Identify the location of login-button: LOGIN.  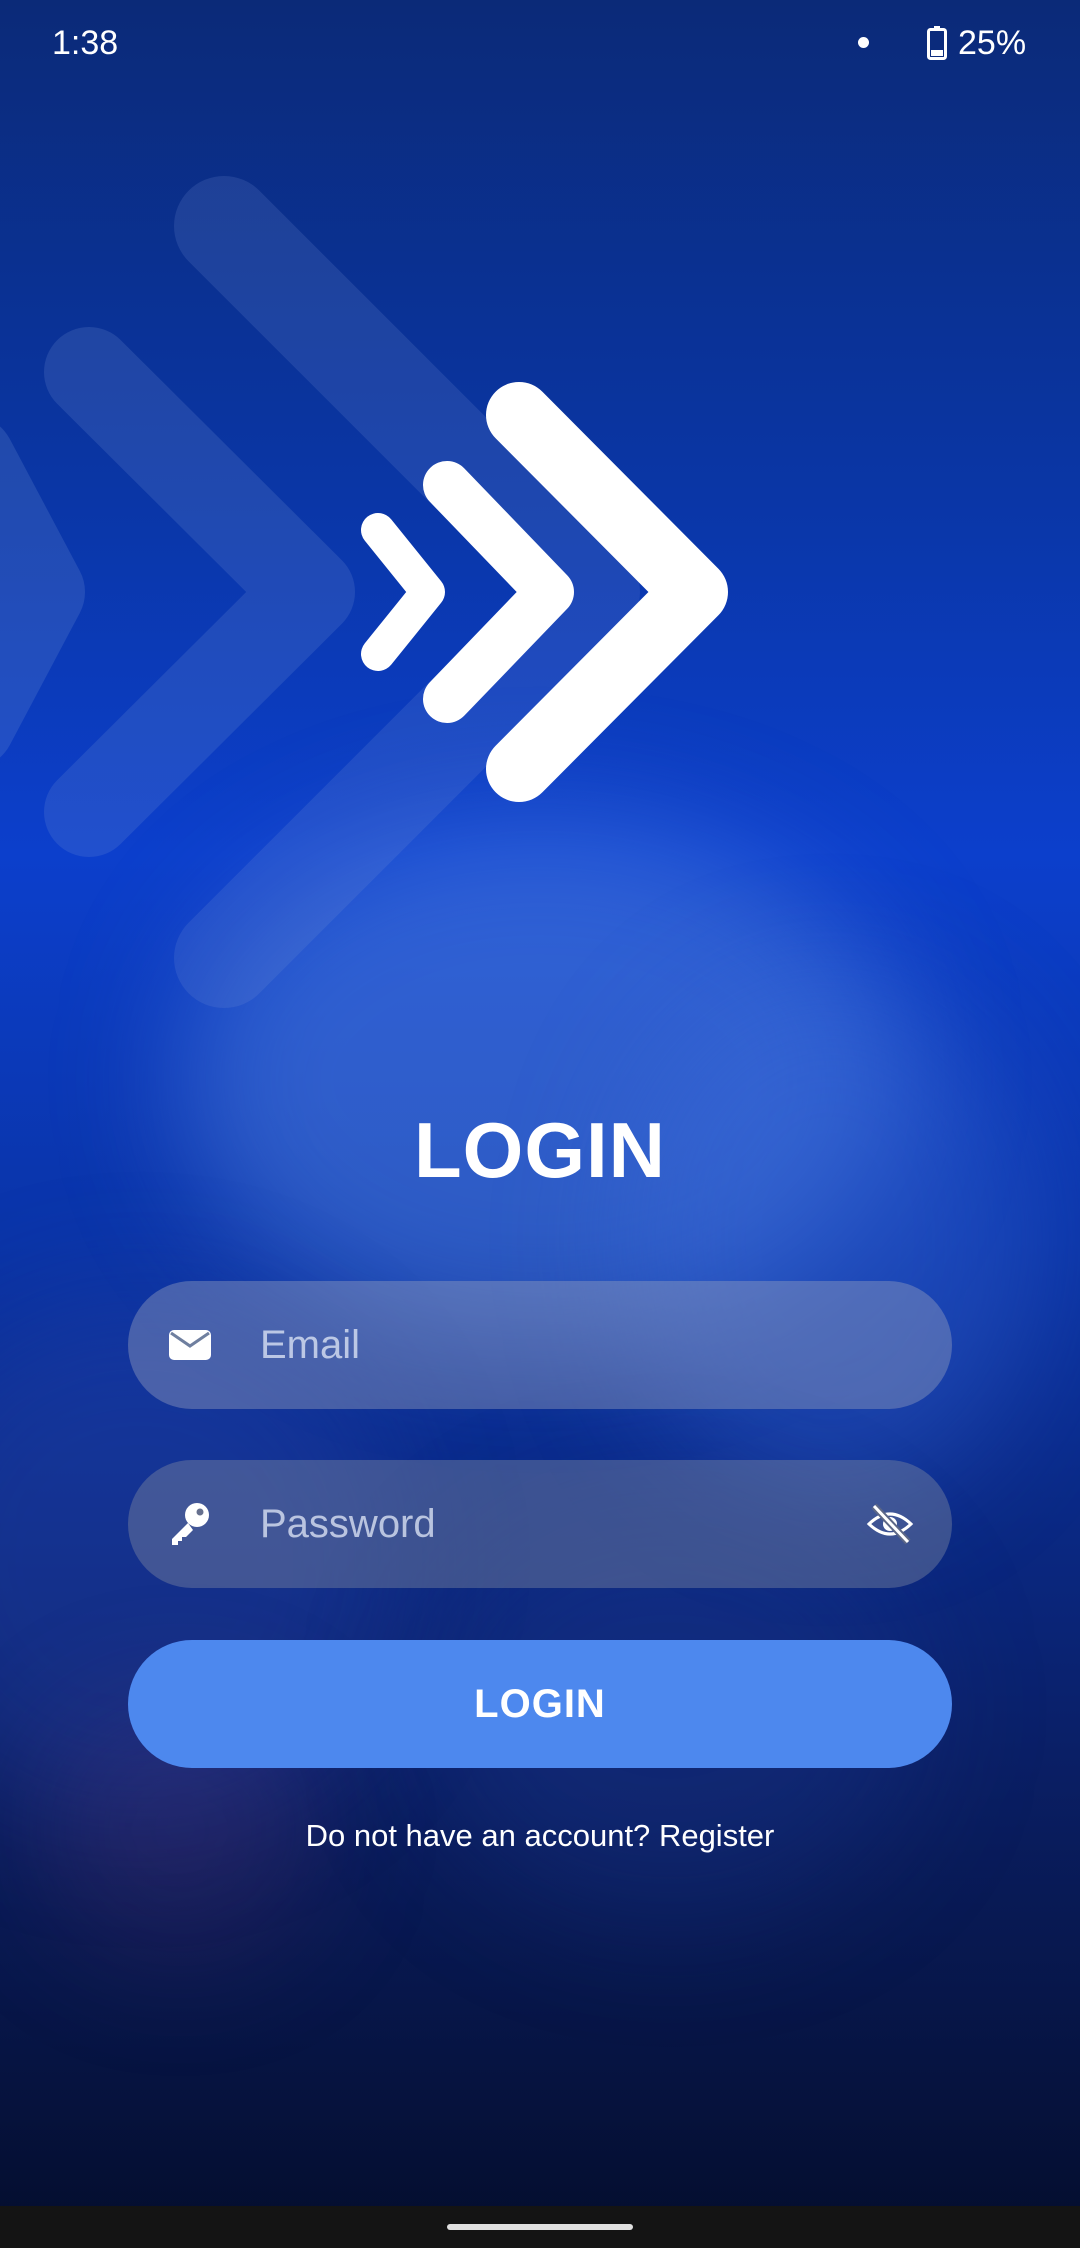
(540, 1704).